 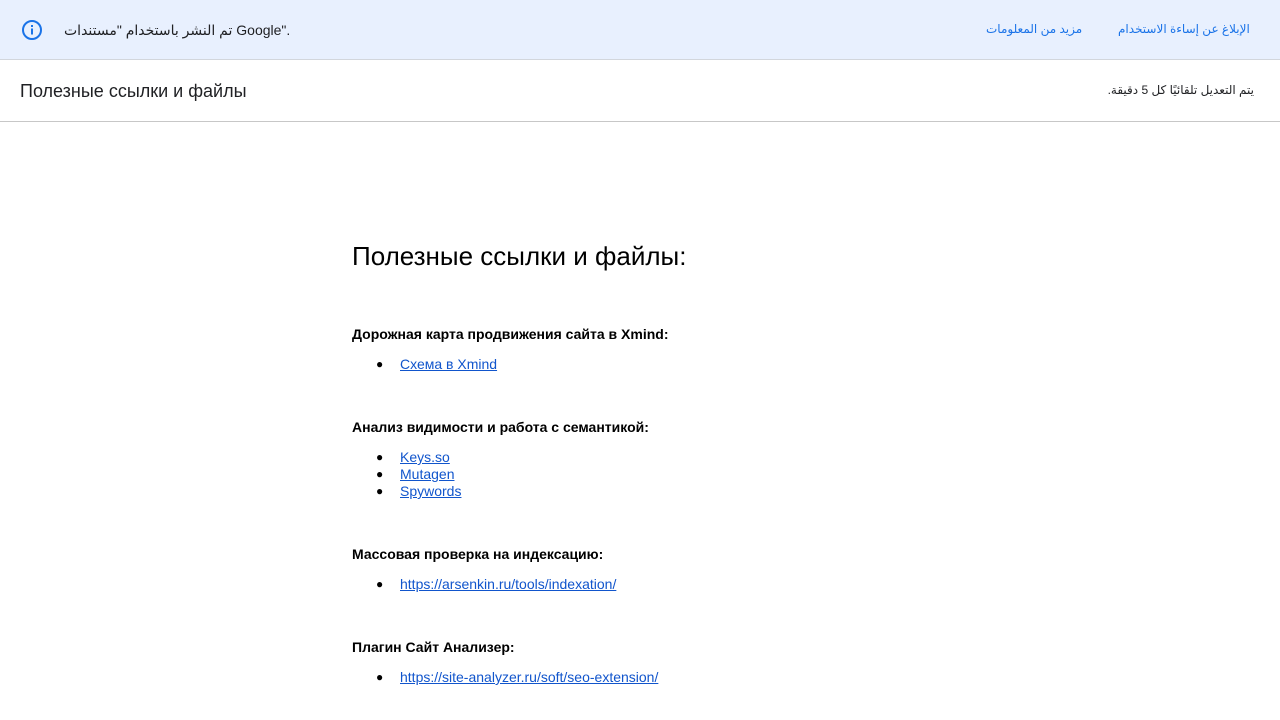 I want to click on link-arsenkin: https://arsenkin.ru/tools/indexation/, so click(x=508, y=584).